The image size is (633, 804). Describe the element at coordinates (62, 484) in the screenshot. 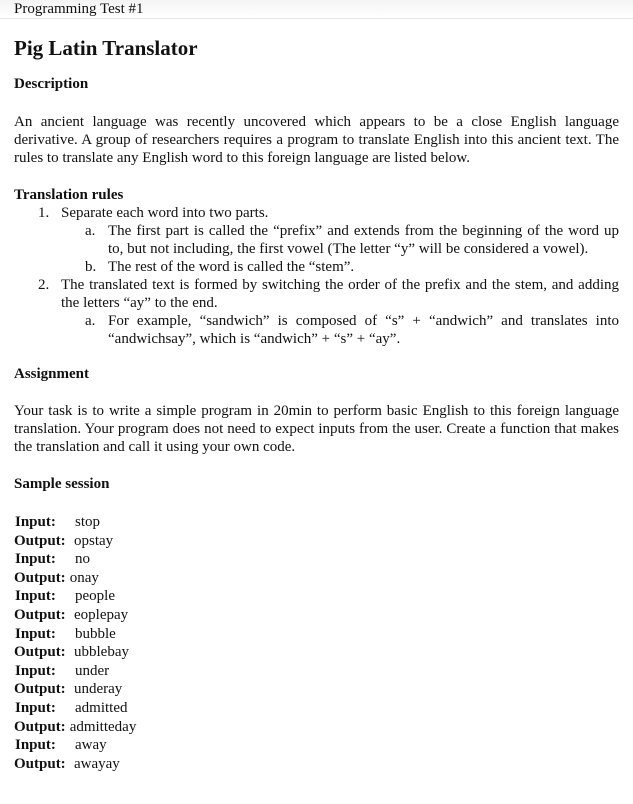

I see `sample-heading: Sample session` at that location.